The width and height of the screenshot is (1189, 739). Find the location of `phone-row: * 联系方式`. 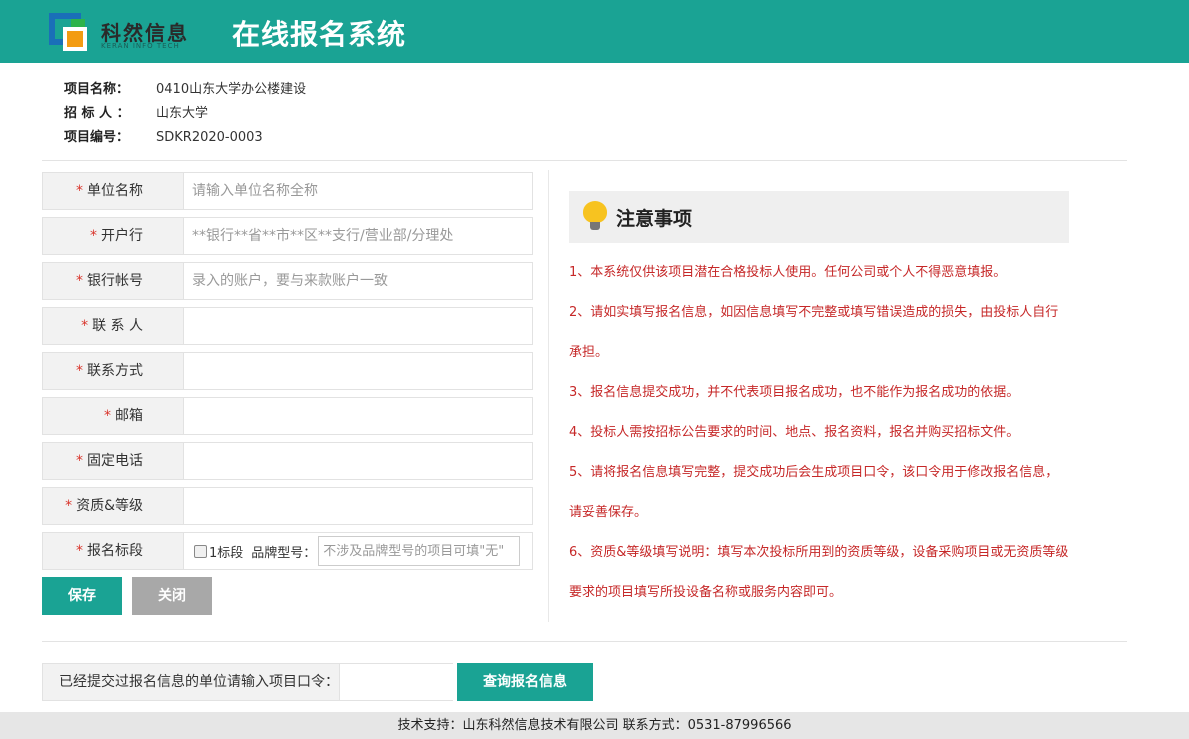

phone-row: * 联系方式 is located at coordinates (287, 371).